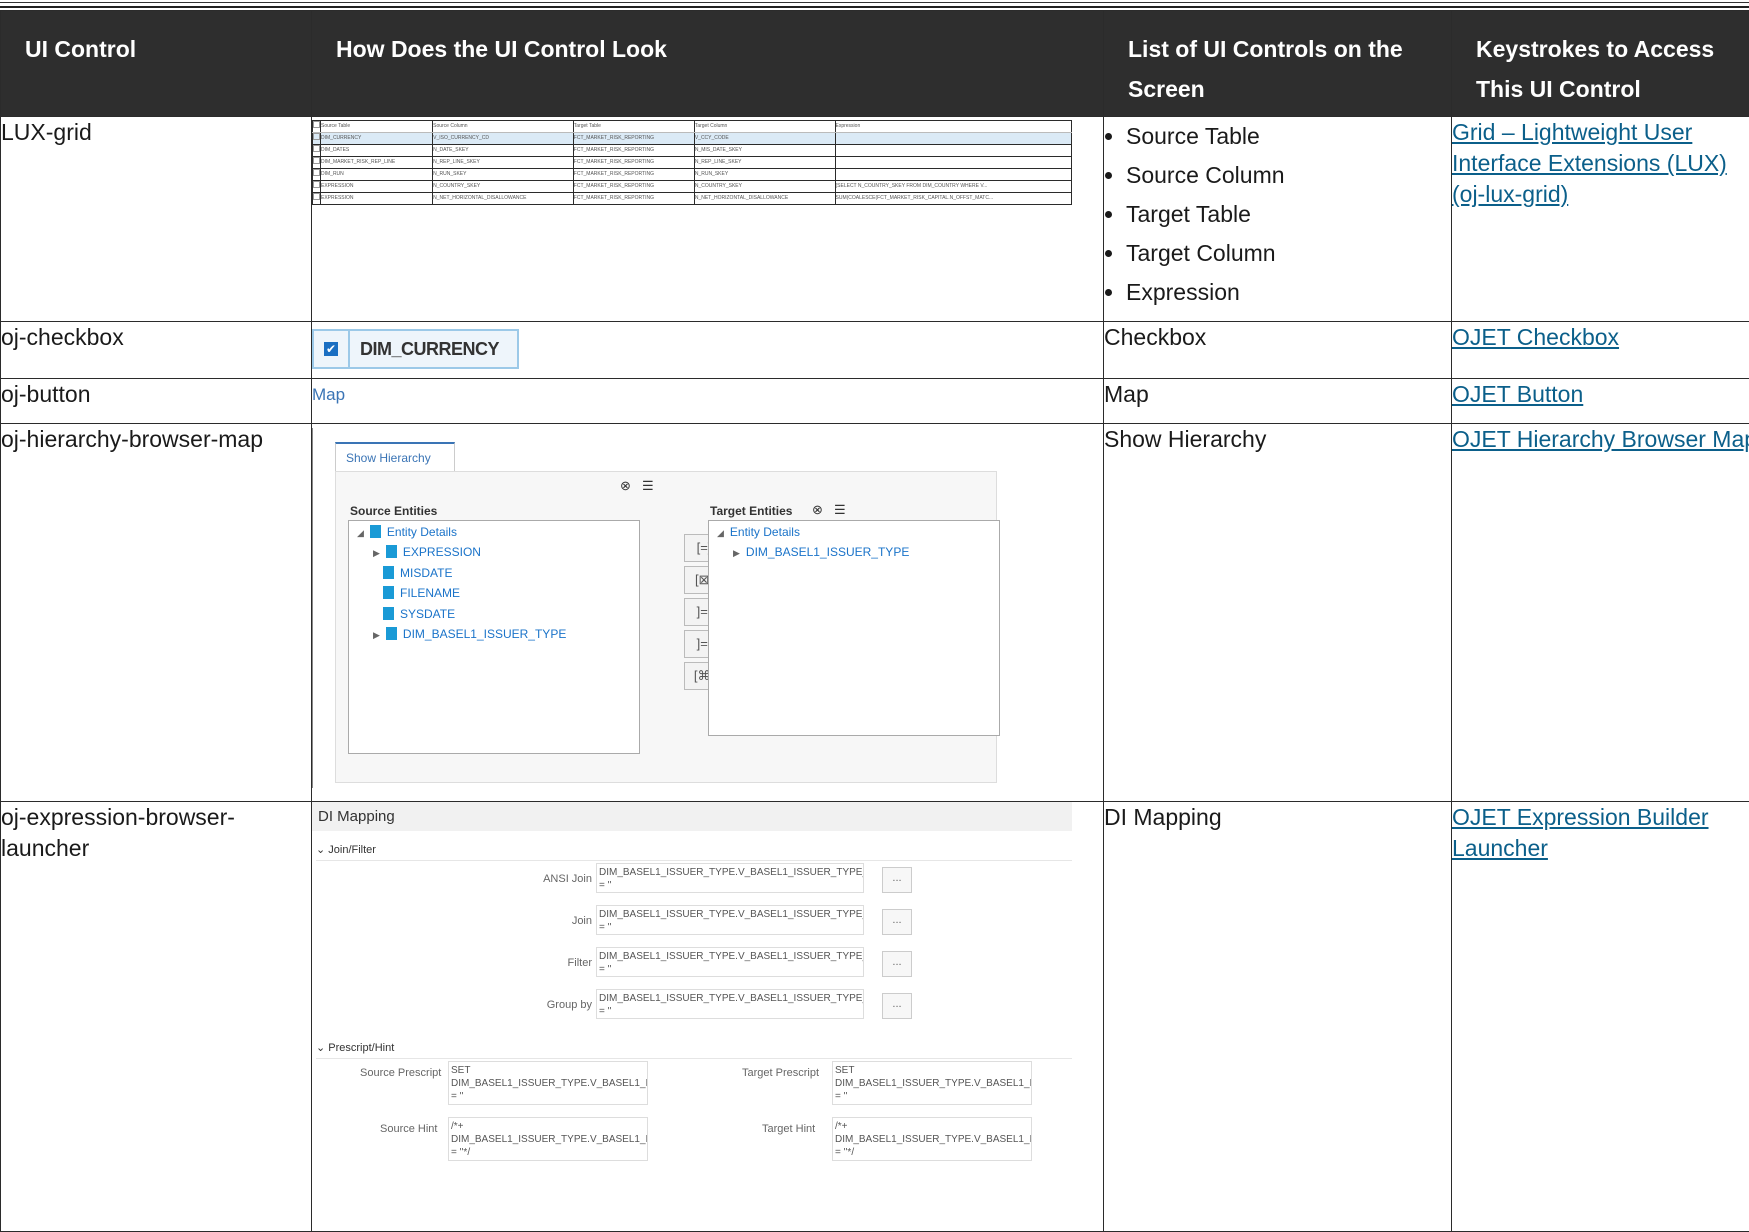 The height and width of the screenshot is (1232, 1749). What do you see at coordinates (1278, 613) in the screenshot?
I see `control-list: Show Hierarchy` at bounding box center [1278, 613].